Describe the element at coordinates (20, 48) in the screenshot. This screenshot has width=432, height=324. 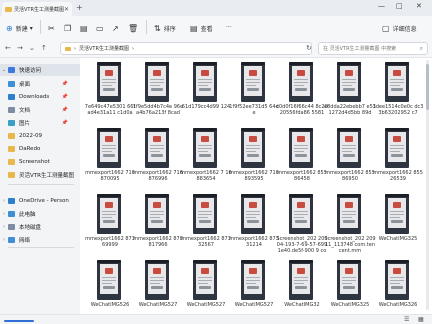
I see `forward-icon: →` at that location.